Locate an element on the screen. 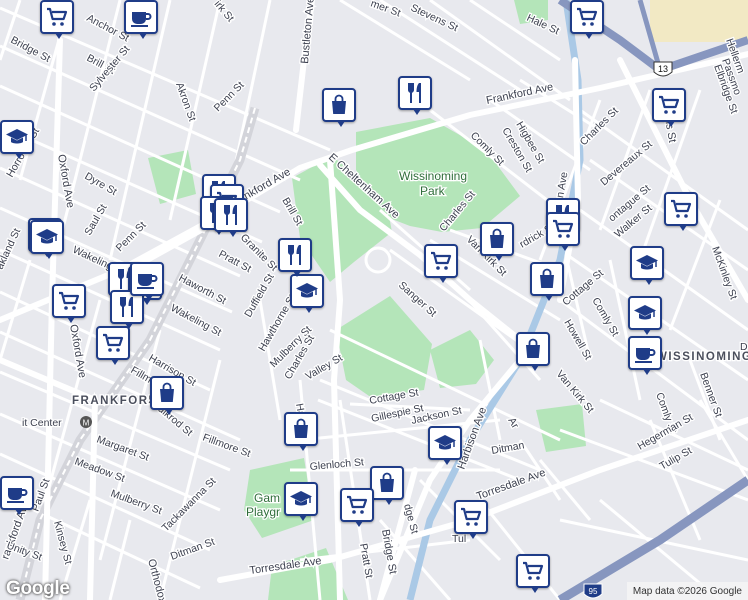 This screenshot has height=600, width=748. svg-text: 13 is located at coordinates (663, 69).